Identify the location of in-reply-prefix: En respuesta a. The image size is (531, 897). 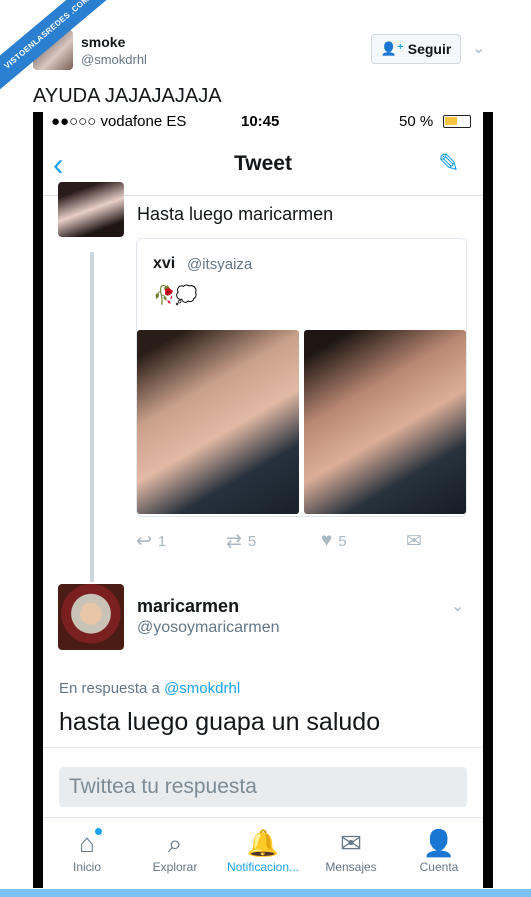
(109, 688).